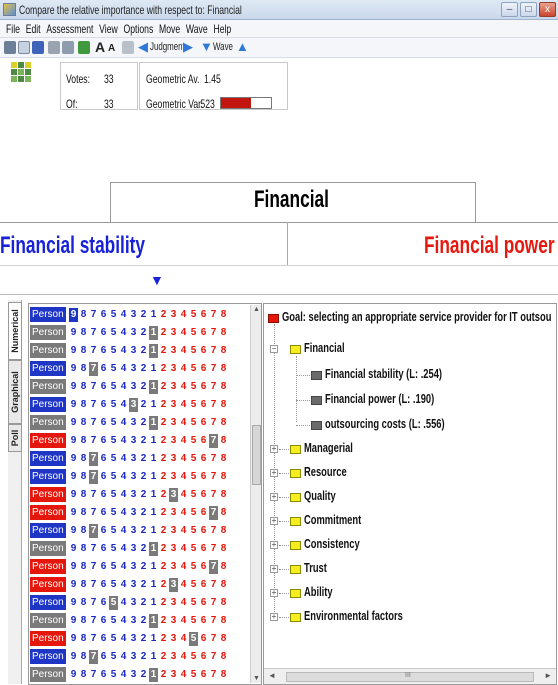  I want to click on person-name: Person 20, so click(48, 656).